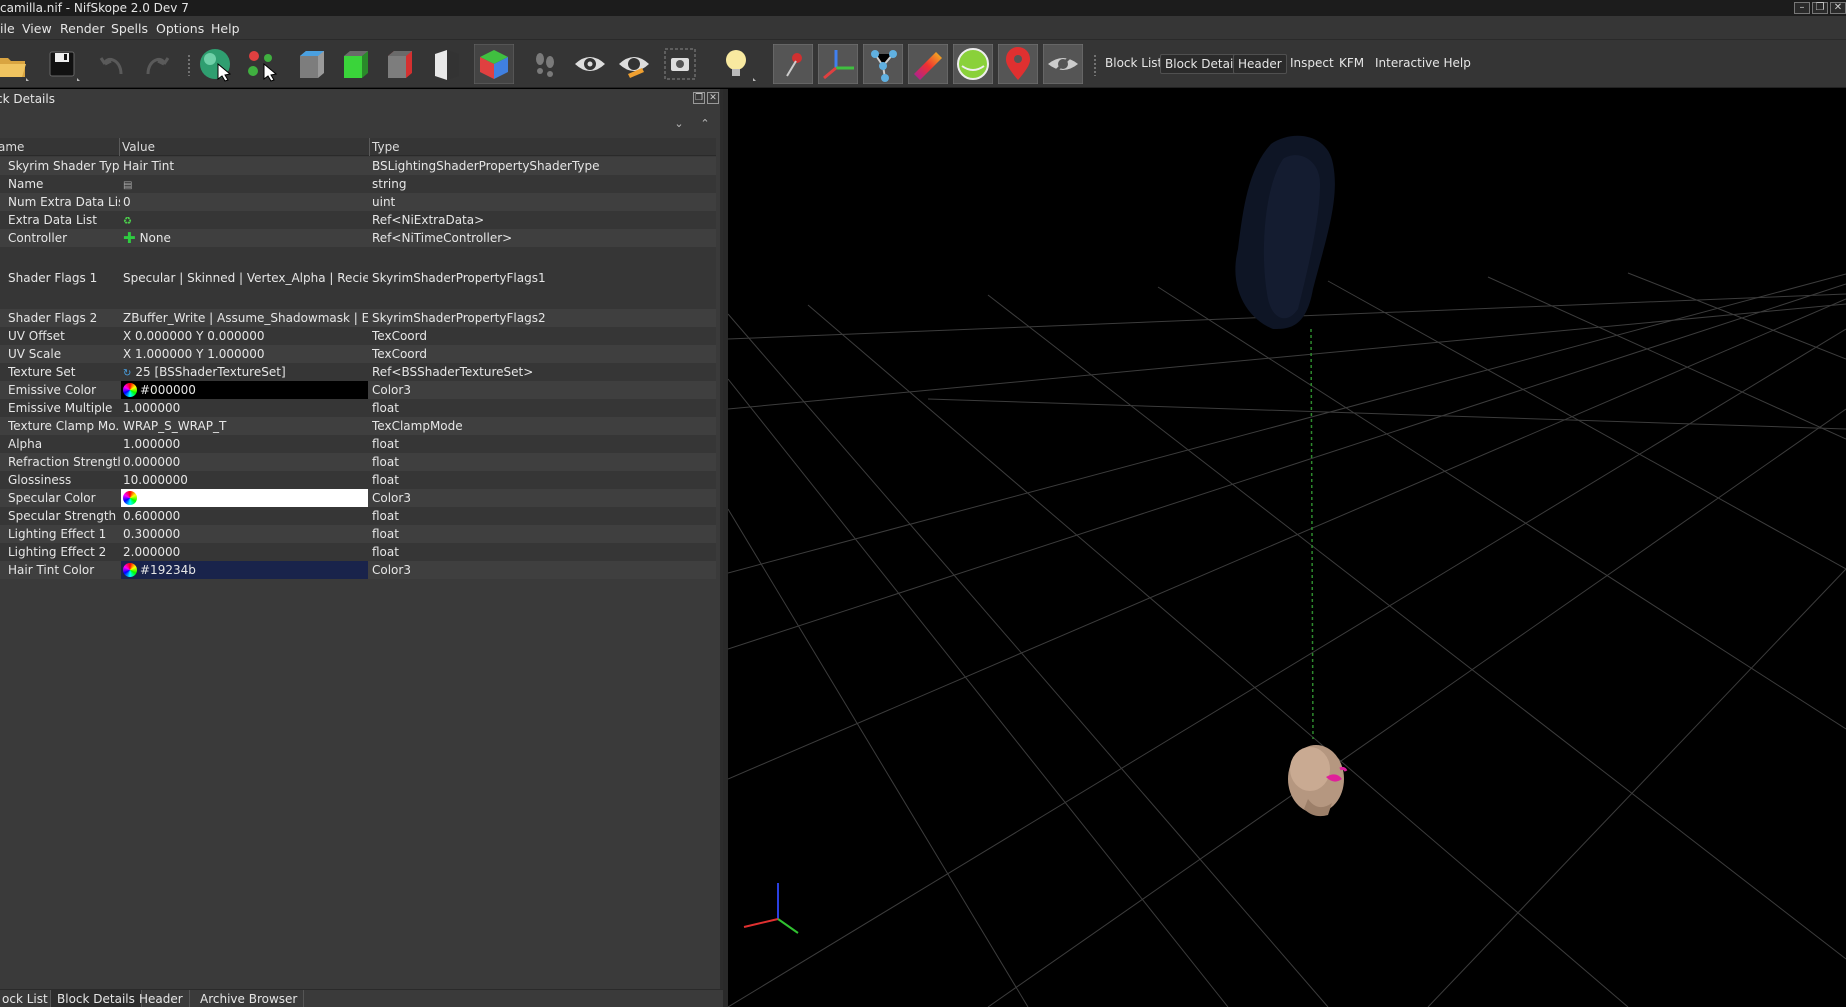 The height and width of the screenshot is (1007, 1846). Describe the element at coordinates (679, 124) in the screenshot. I see `expand-all-icon: ⌄` at that location.